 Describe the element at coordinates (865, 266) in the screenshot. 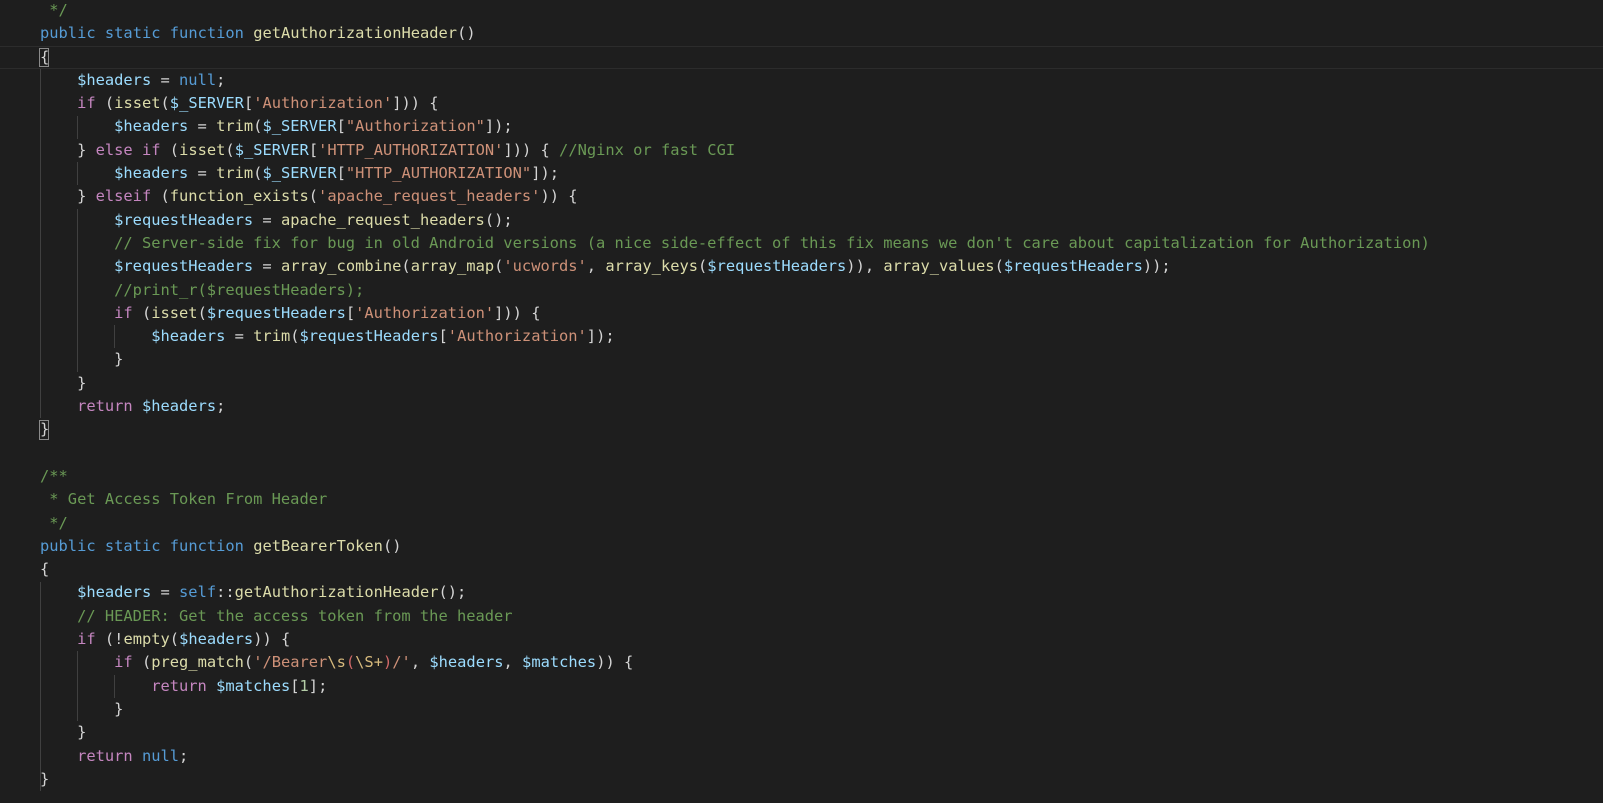

I see `code-token: )),` at that location.